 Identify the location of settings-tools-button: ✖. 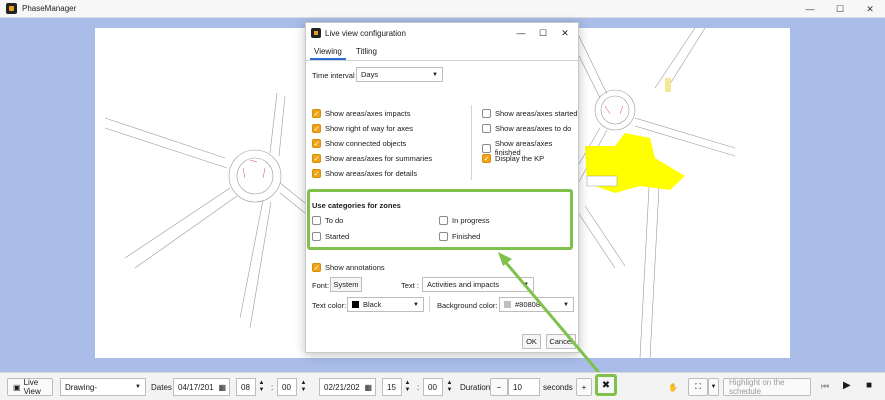
(606, 385).